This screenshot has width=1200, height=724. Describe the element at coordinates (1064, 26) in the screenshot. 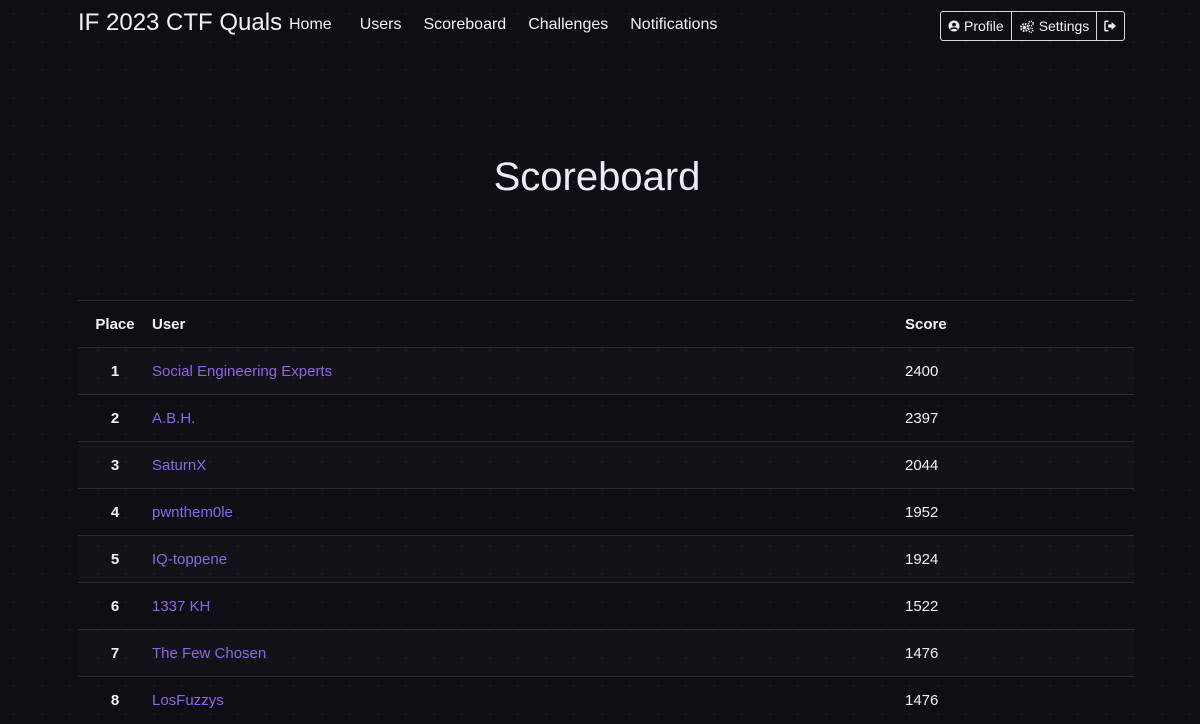

I see `settings-label: Settings` at that location.